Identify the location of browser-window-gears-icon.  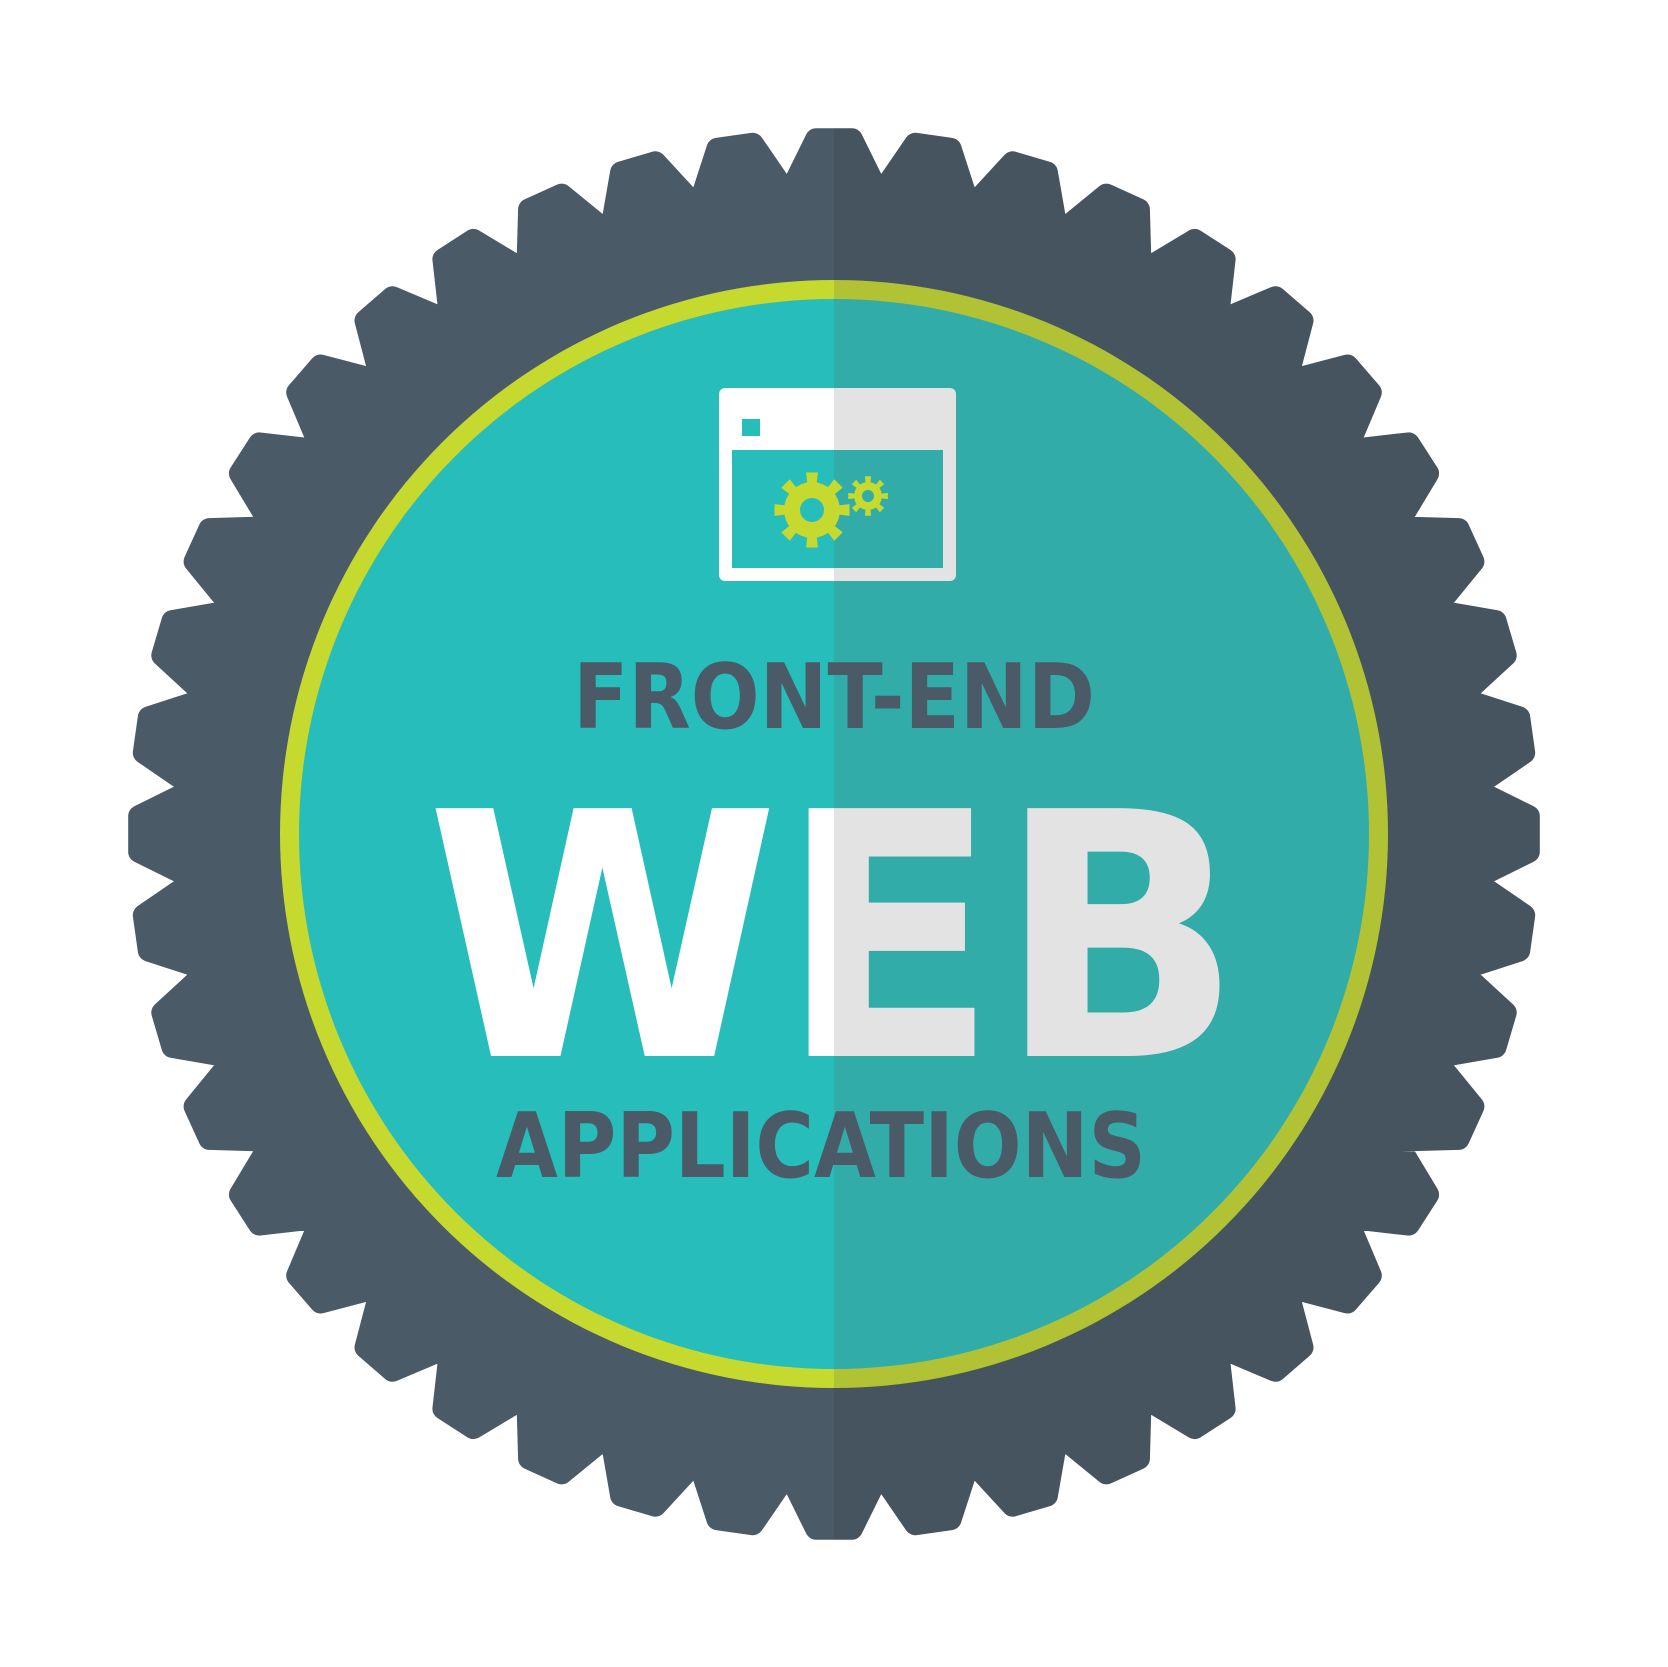
(837, 484).